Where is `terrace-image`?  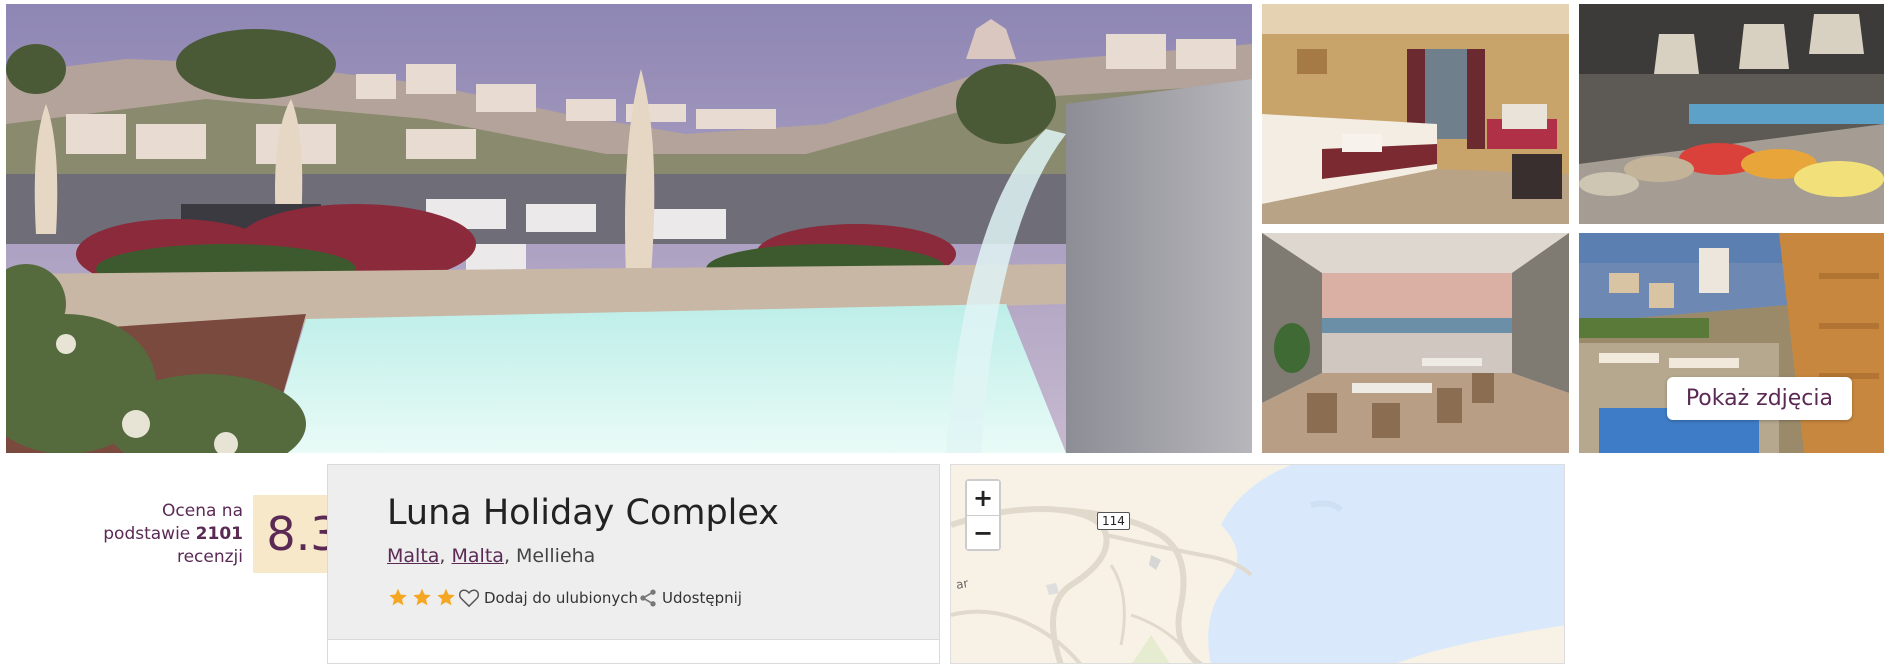
terrace-image is located at coordinates (1415, 343).